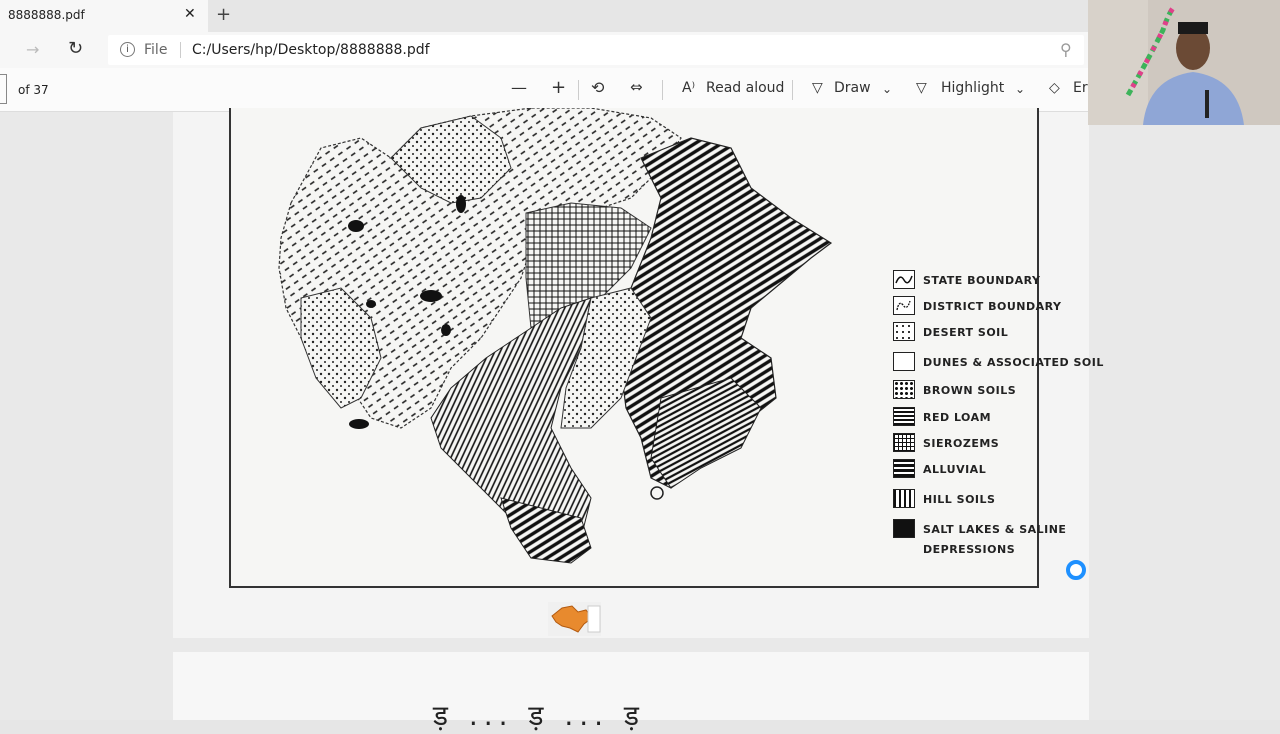  I want to click on info-icon: i, so click(127, 49).